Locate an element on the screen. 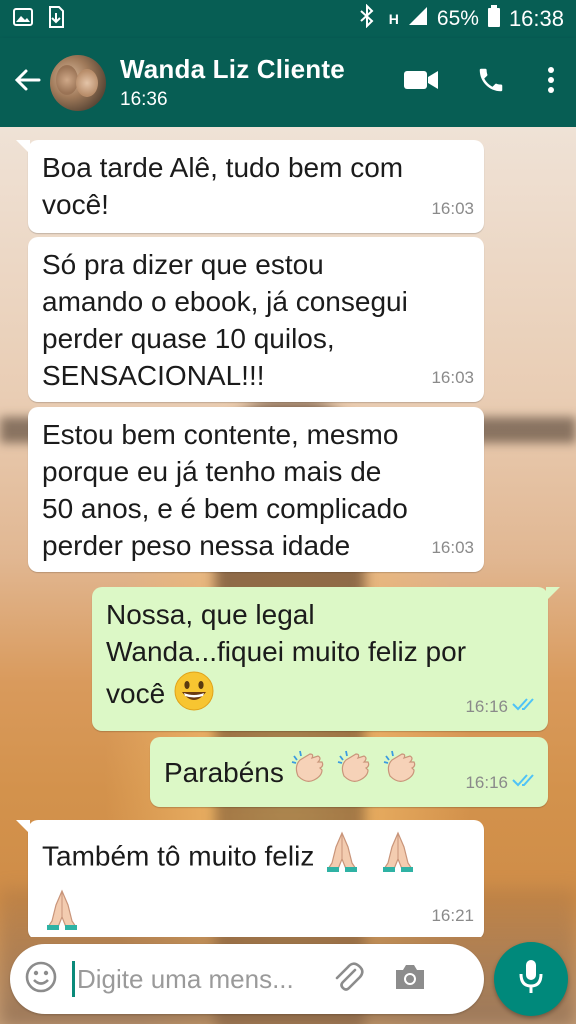  message-bubble-incoming: Também tô muito feliz 16:21 is located at coordinates (250, 878).